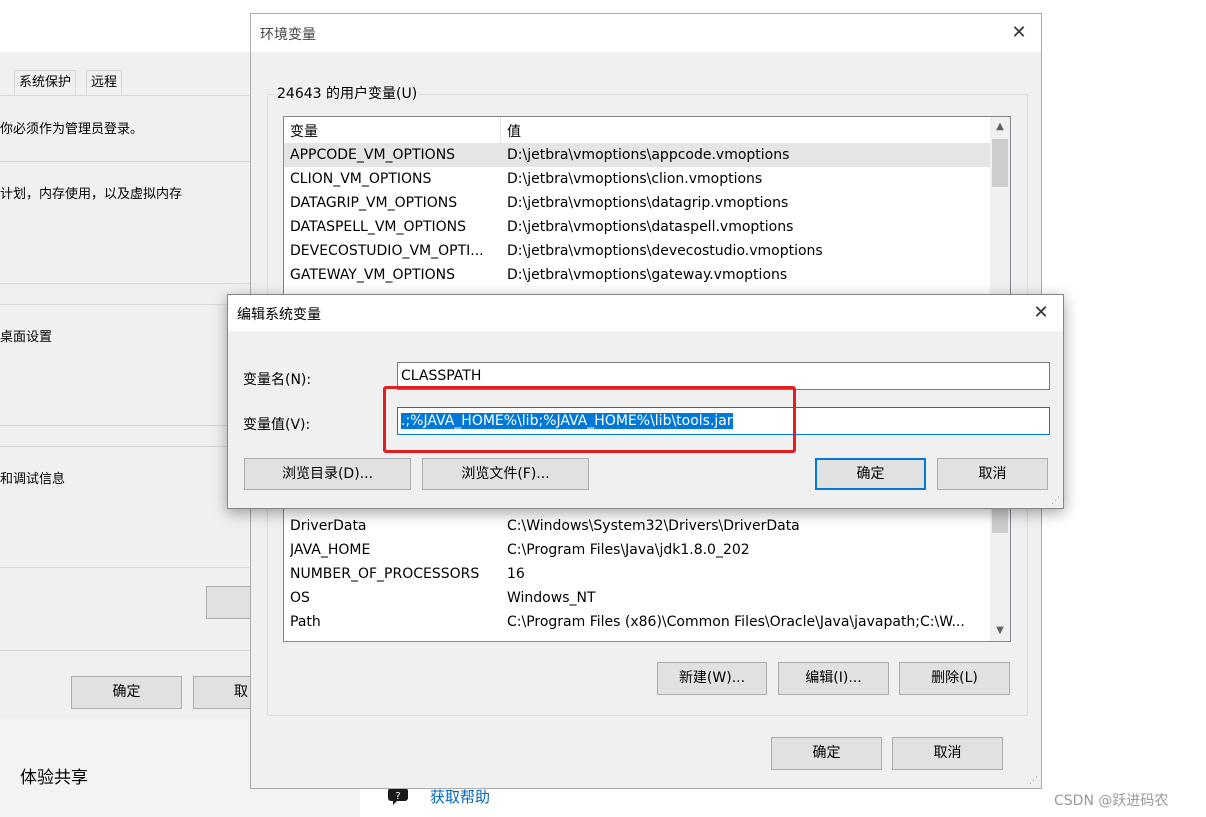  Describe the element at coordinates (54, 778) in the screenshot. I see `share-experience-label: 体验共享` at that location.